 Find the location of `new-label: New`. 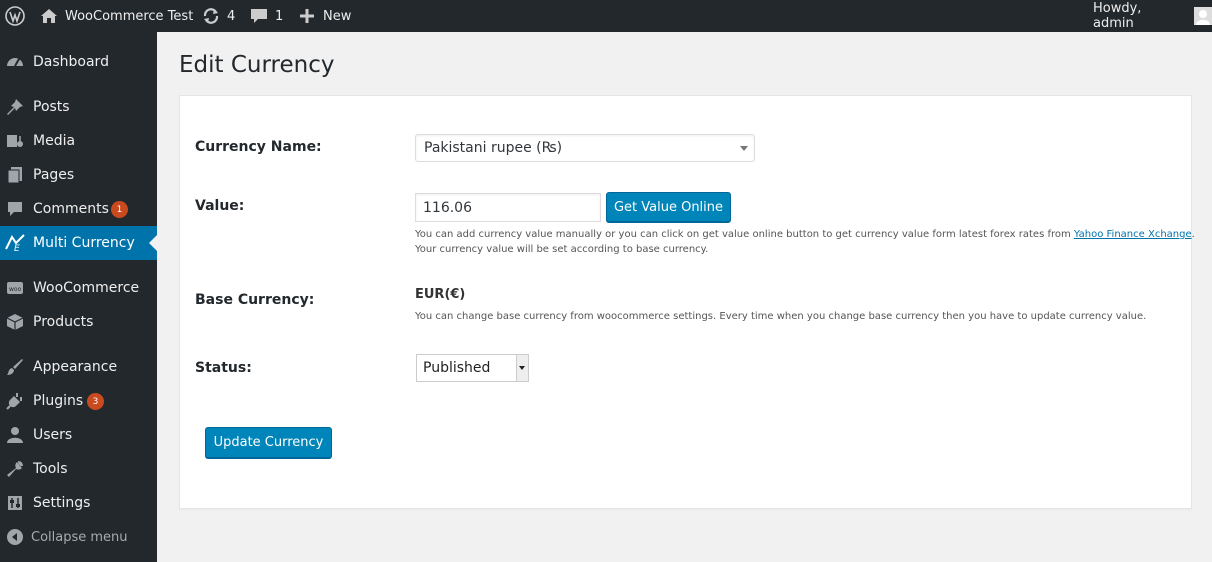

new-label: New is located at coordinates (337, 16).